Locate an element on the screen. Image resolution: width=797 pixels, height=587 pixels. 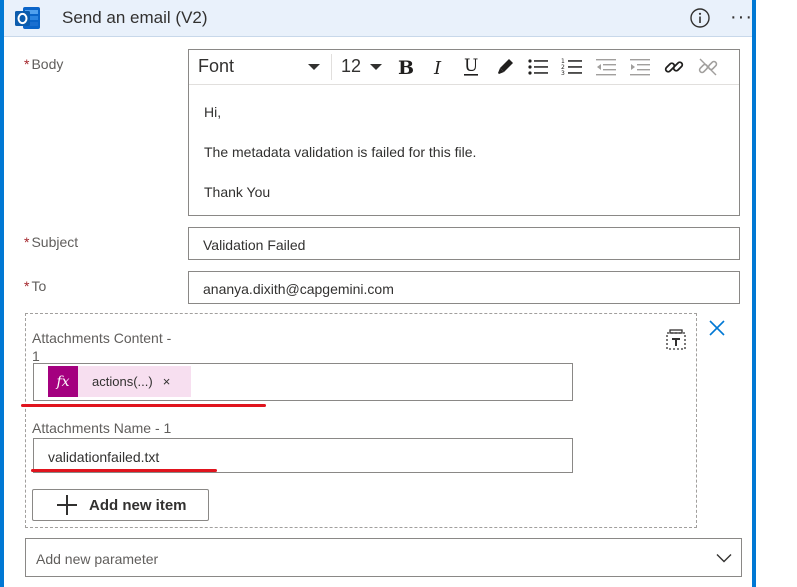
outlook-icon is located at coordinates (27, 18).